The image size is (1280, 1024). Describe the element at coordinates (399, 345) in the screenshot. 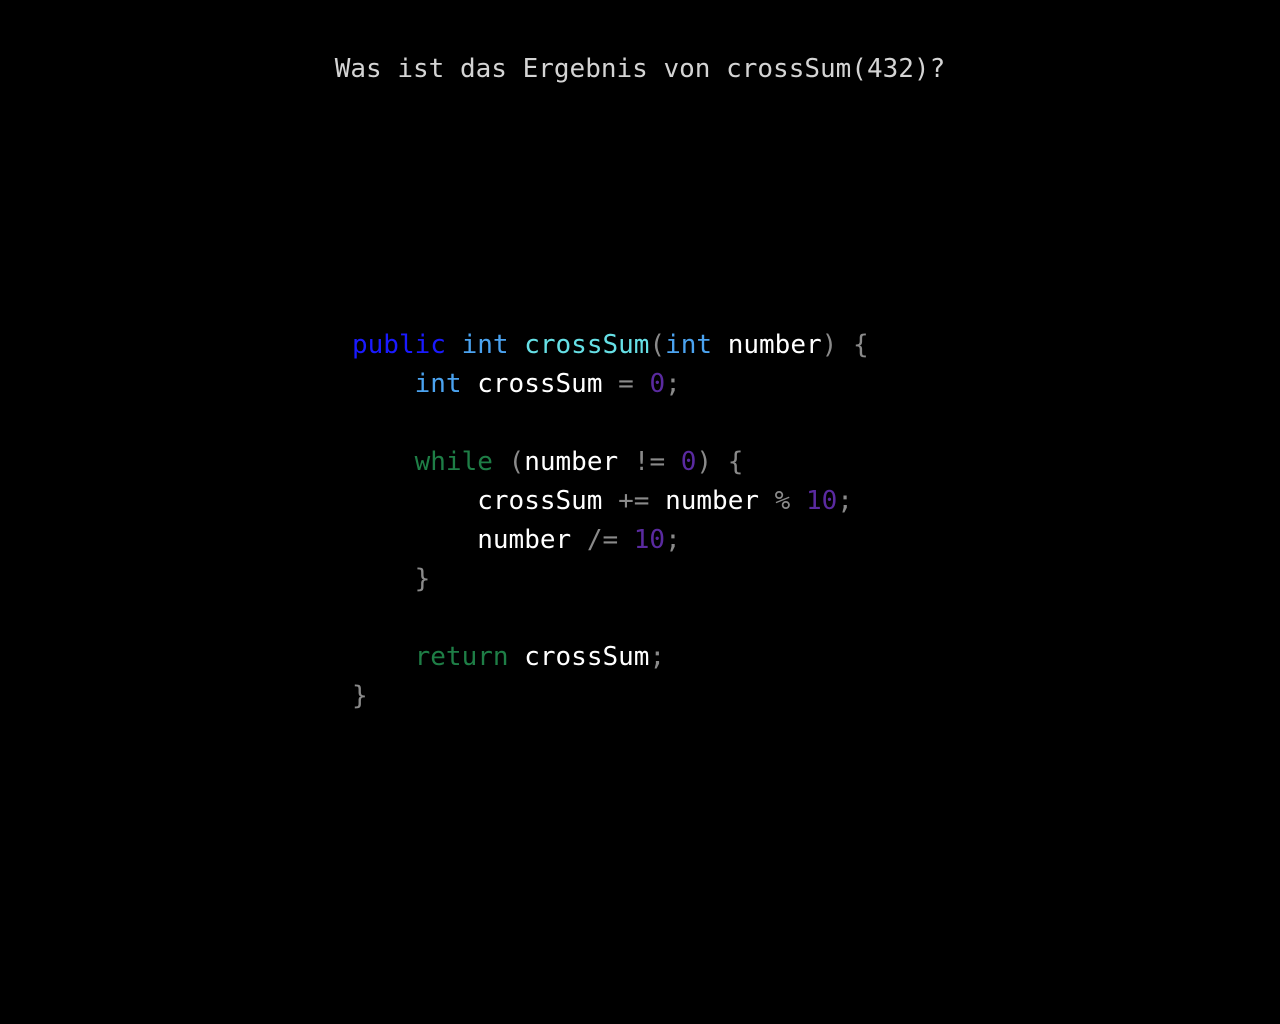

I see `code-token: public` at that location.